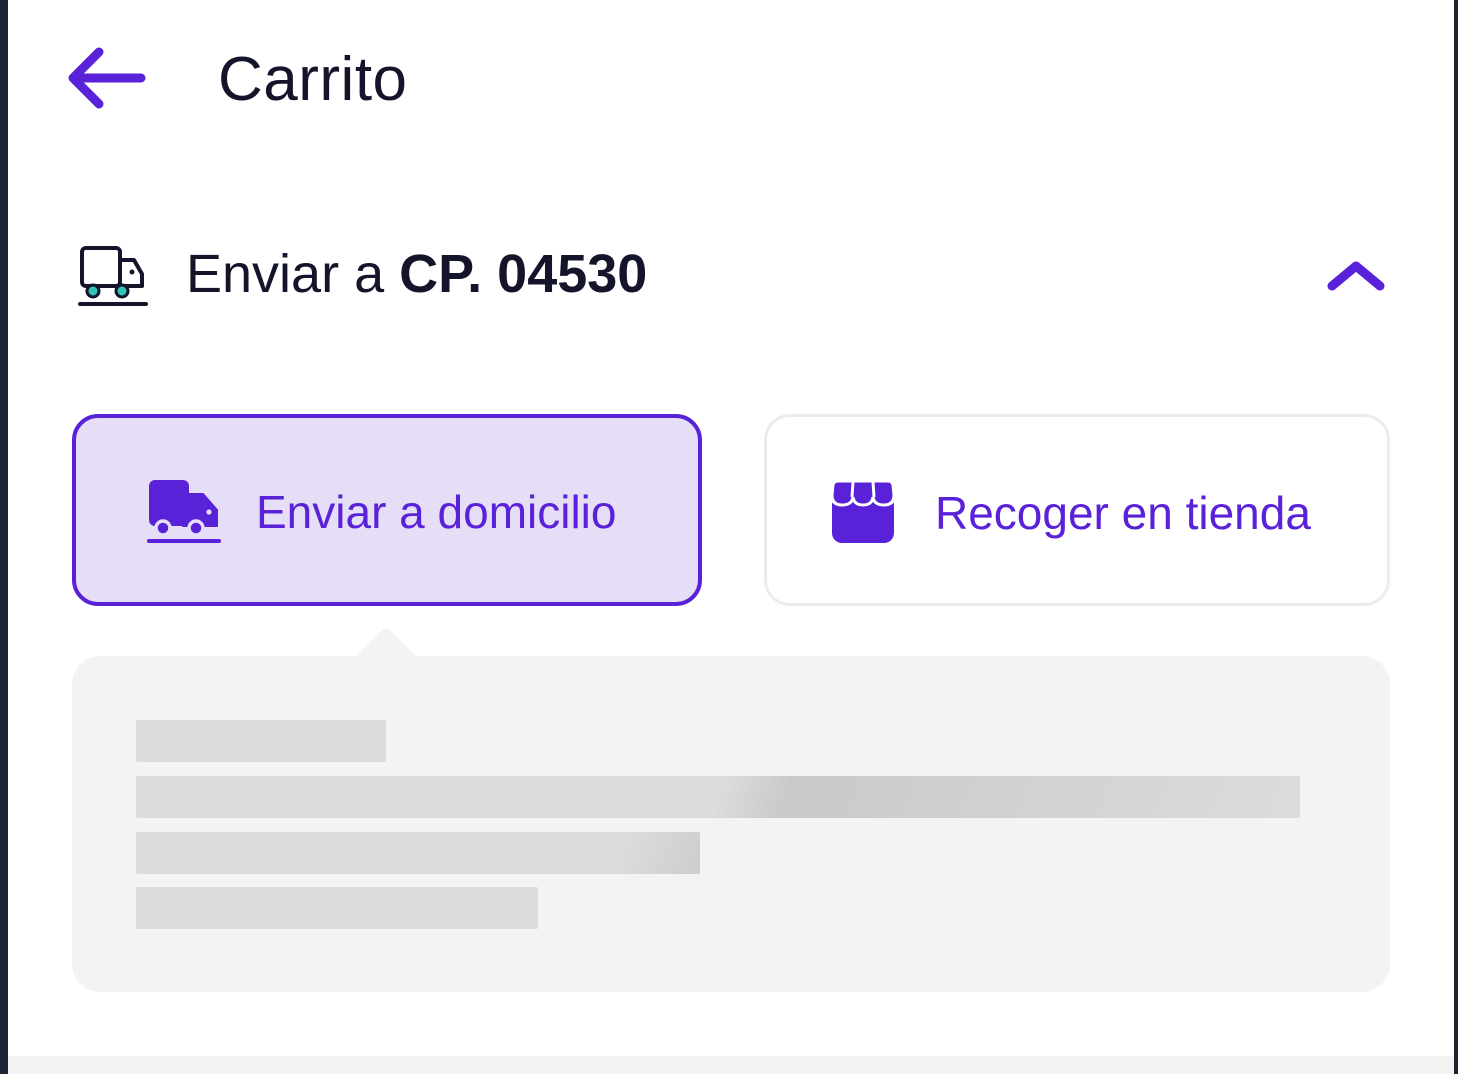  What do you see at coordinates (733, 274) in the screenshot?
I see `shipping-destination-row: Enviar a CP. 04530` at bounding box center [733, 274].